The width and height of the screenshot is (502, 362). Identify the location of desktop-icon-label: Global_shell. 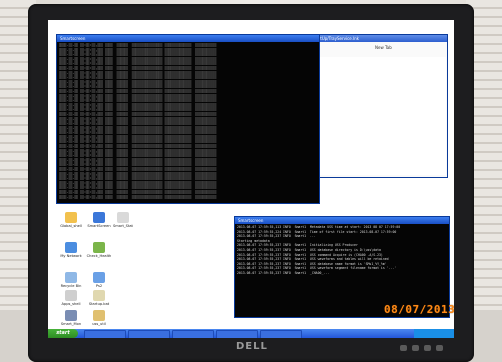
(71, 226).